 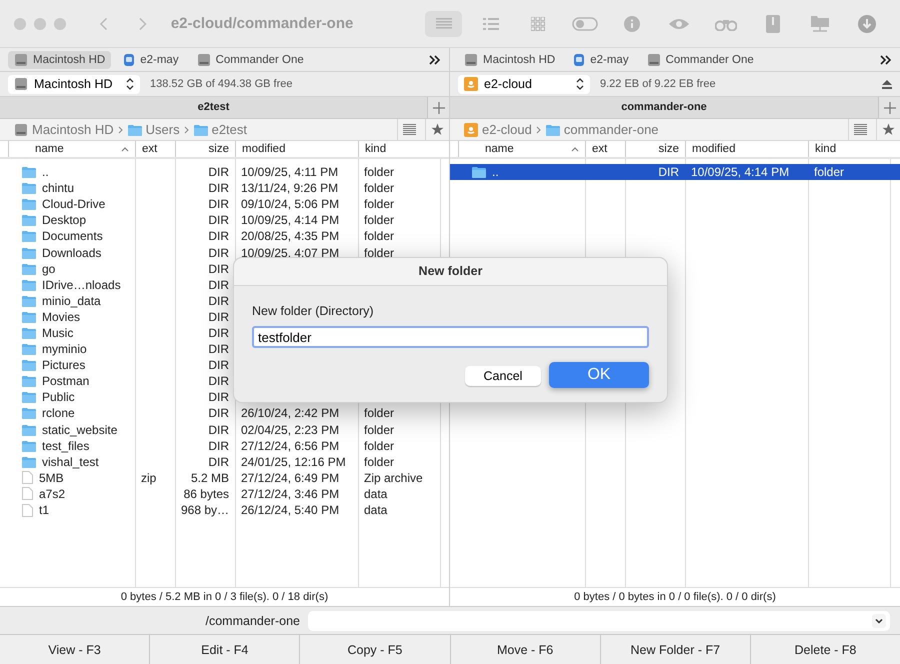 I want to click on file-row: a7s2 86 bytes 27/12/24, 3:46 PM data, so click(x=224, y=494).